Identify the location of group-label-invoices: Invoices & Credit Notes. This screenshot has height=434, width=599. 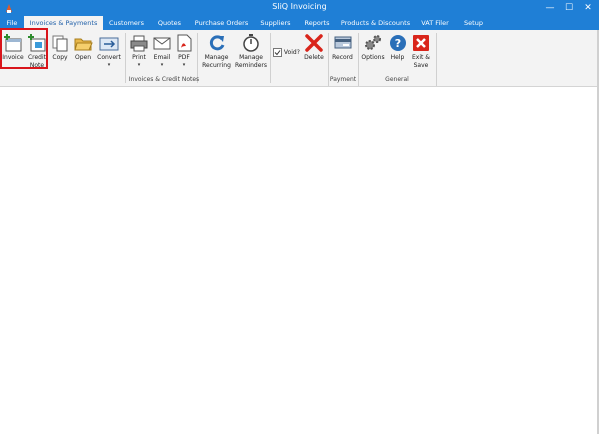
(164, 79).